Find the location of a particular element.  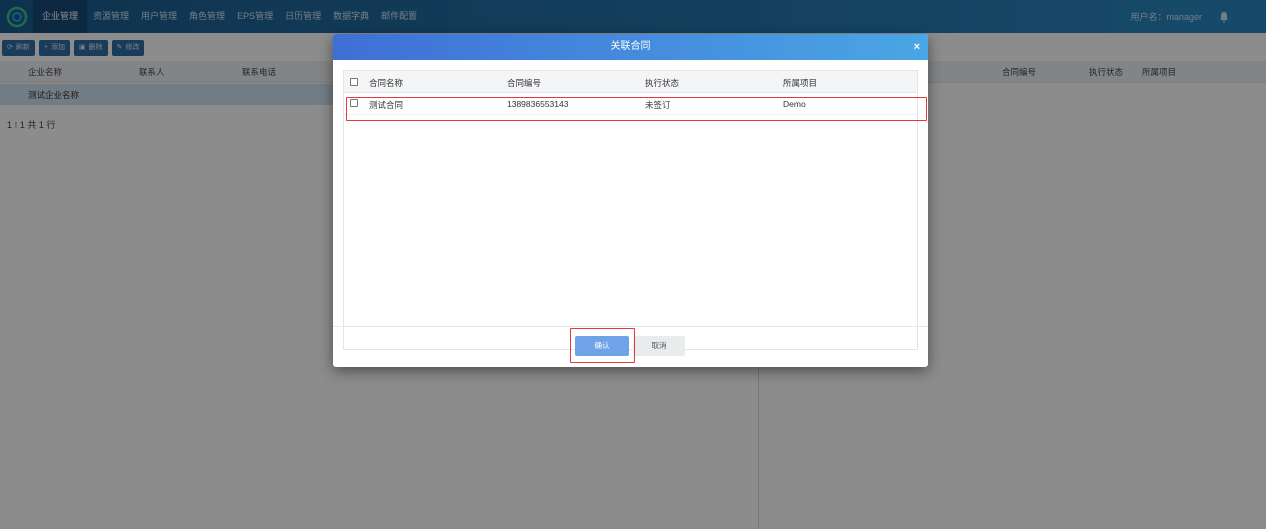

col-exec-status: 执行状态 is located at coordinates (662, 83).